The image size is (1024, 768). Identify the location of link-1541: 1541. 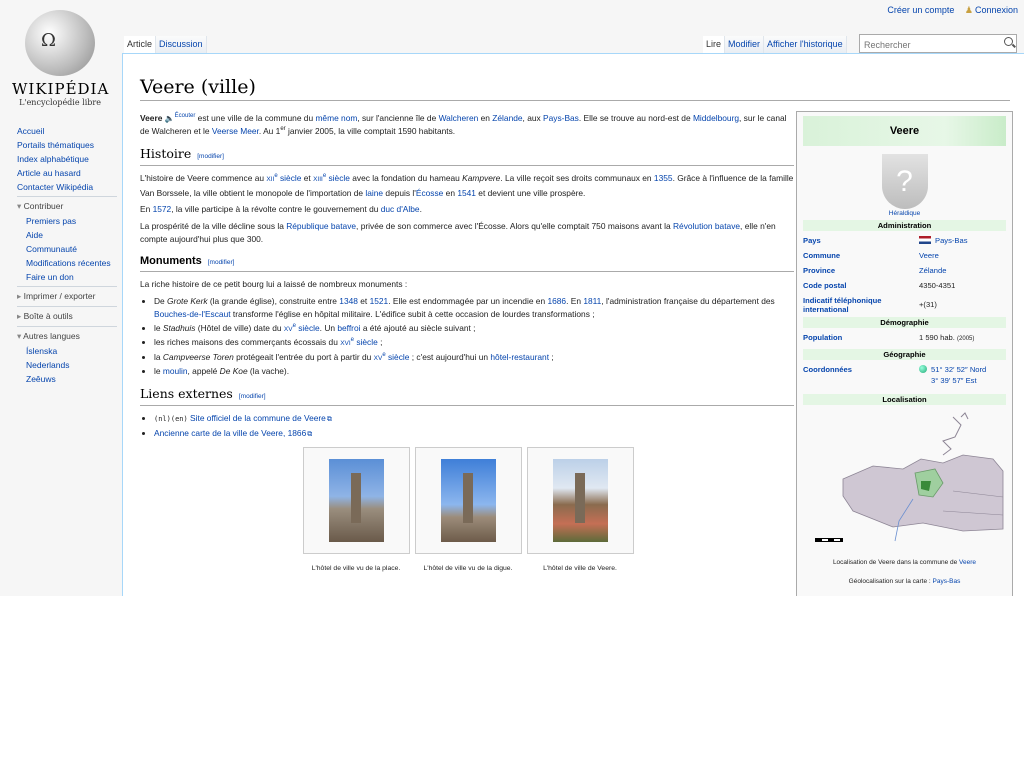
(466, 193).